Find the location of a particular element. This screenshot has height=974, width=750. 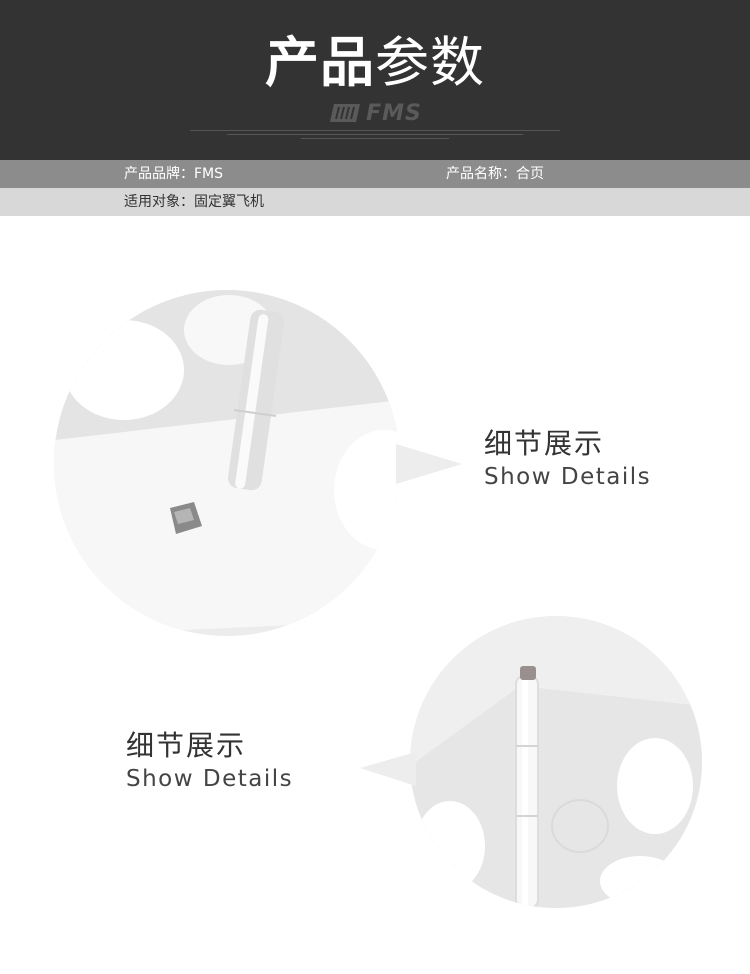

detail-title-zh-1: 细节展示 is located at coordinates (544, 443).